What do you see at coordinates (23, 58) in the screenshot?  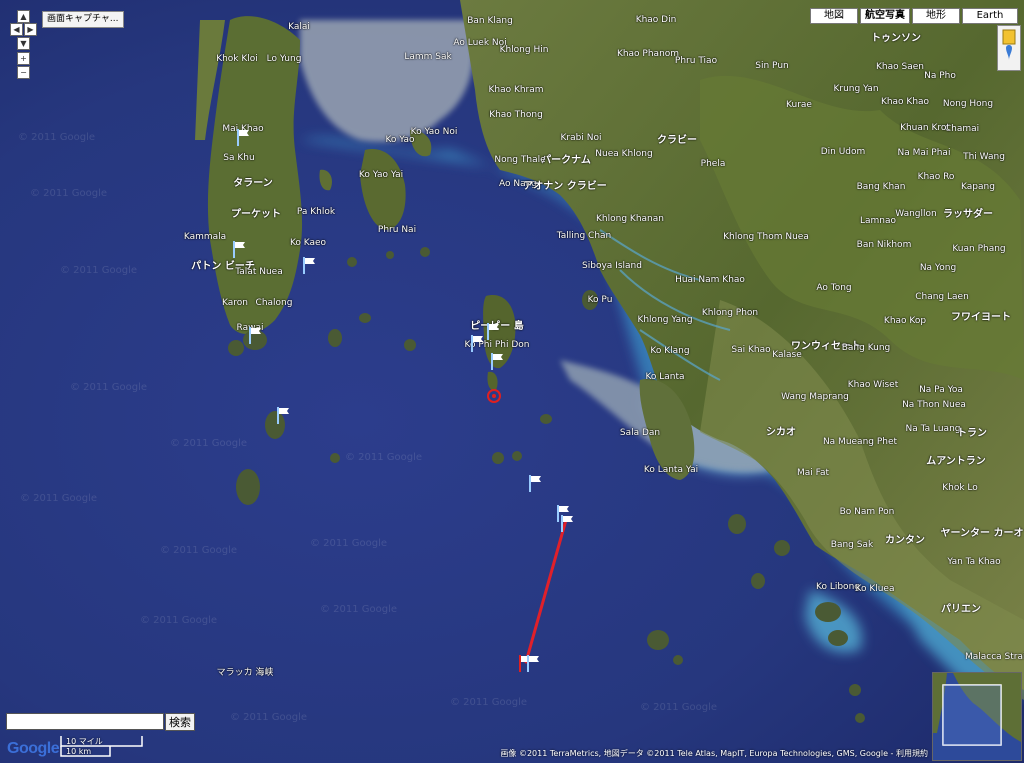 I see `zoom-in-button: +` at bounding box center [23, 58].